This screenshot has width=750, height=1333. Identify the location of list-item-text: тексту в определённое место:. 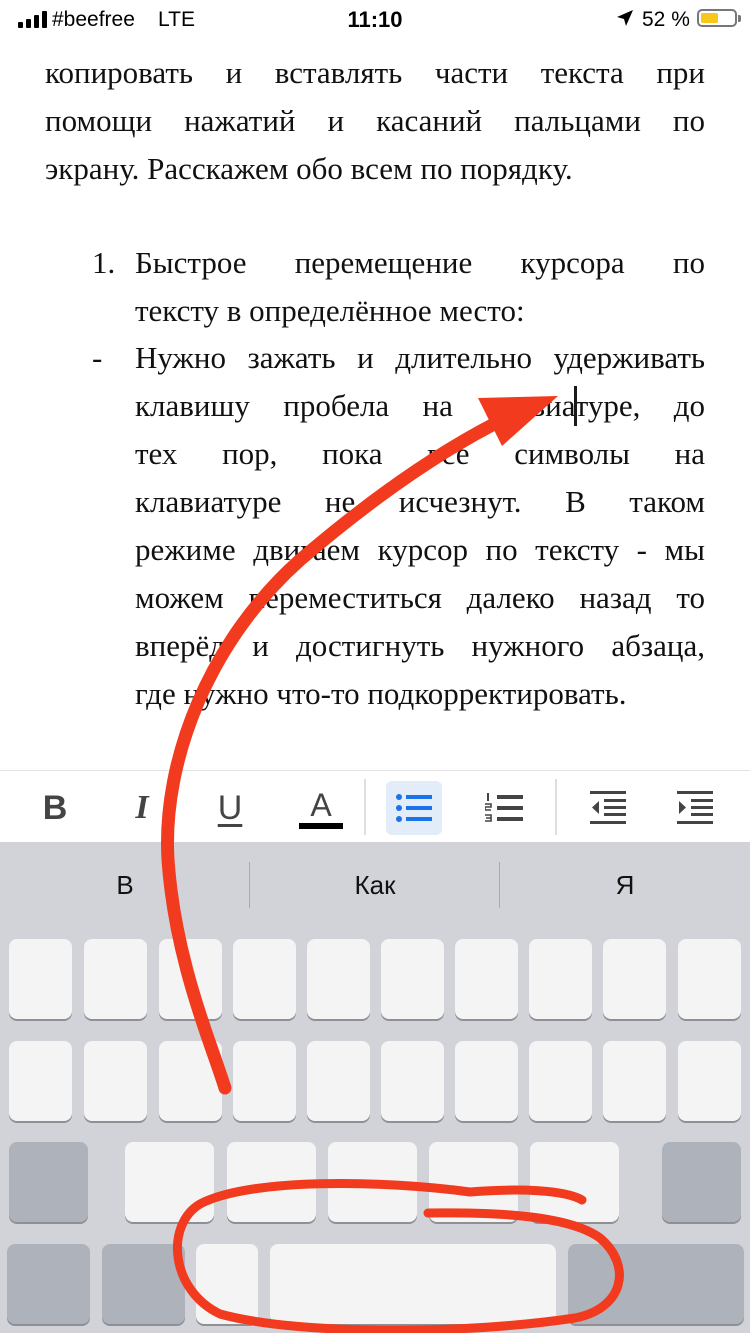
(330, 310).